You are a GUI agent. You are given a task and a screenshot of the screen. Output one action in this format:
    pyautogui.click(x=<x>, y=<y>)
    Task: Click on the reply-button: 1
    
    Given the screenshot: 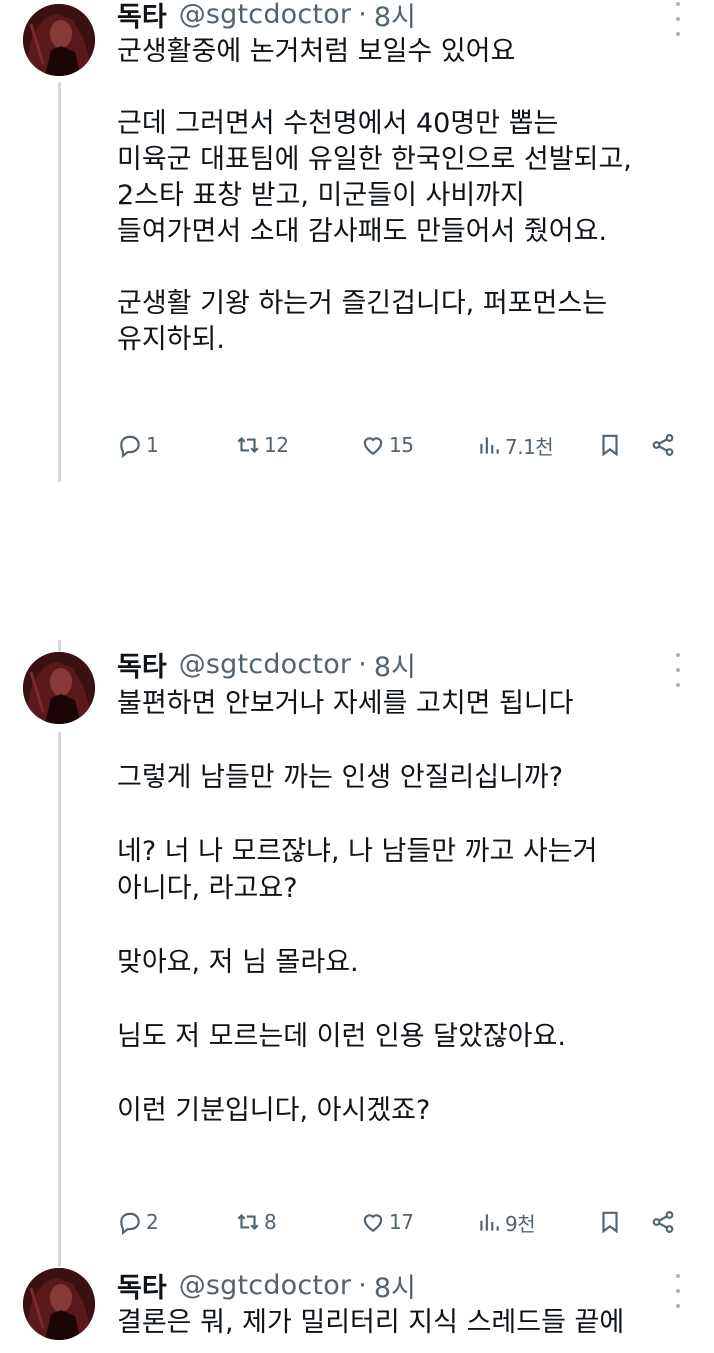 What is the action you would take?
    pyautogui.click(x=138, y=445)
    